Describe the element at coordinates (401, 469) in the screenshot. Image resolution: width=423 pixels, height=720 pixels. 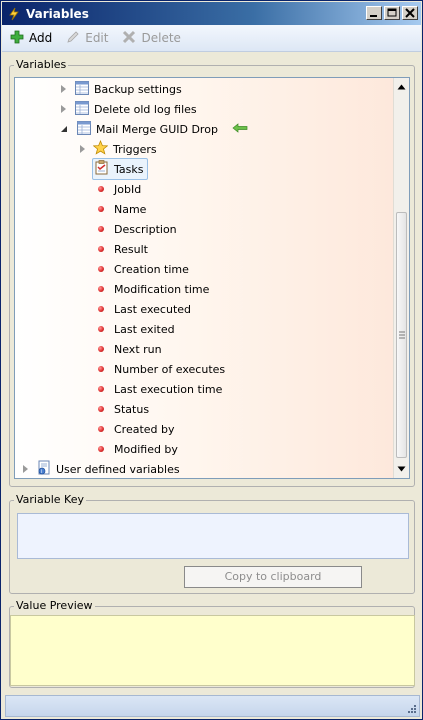
I see `scroll-down-arrow-icon` at that location.